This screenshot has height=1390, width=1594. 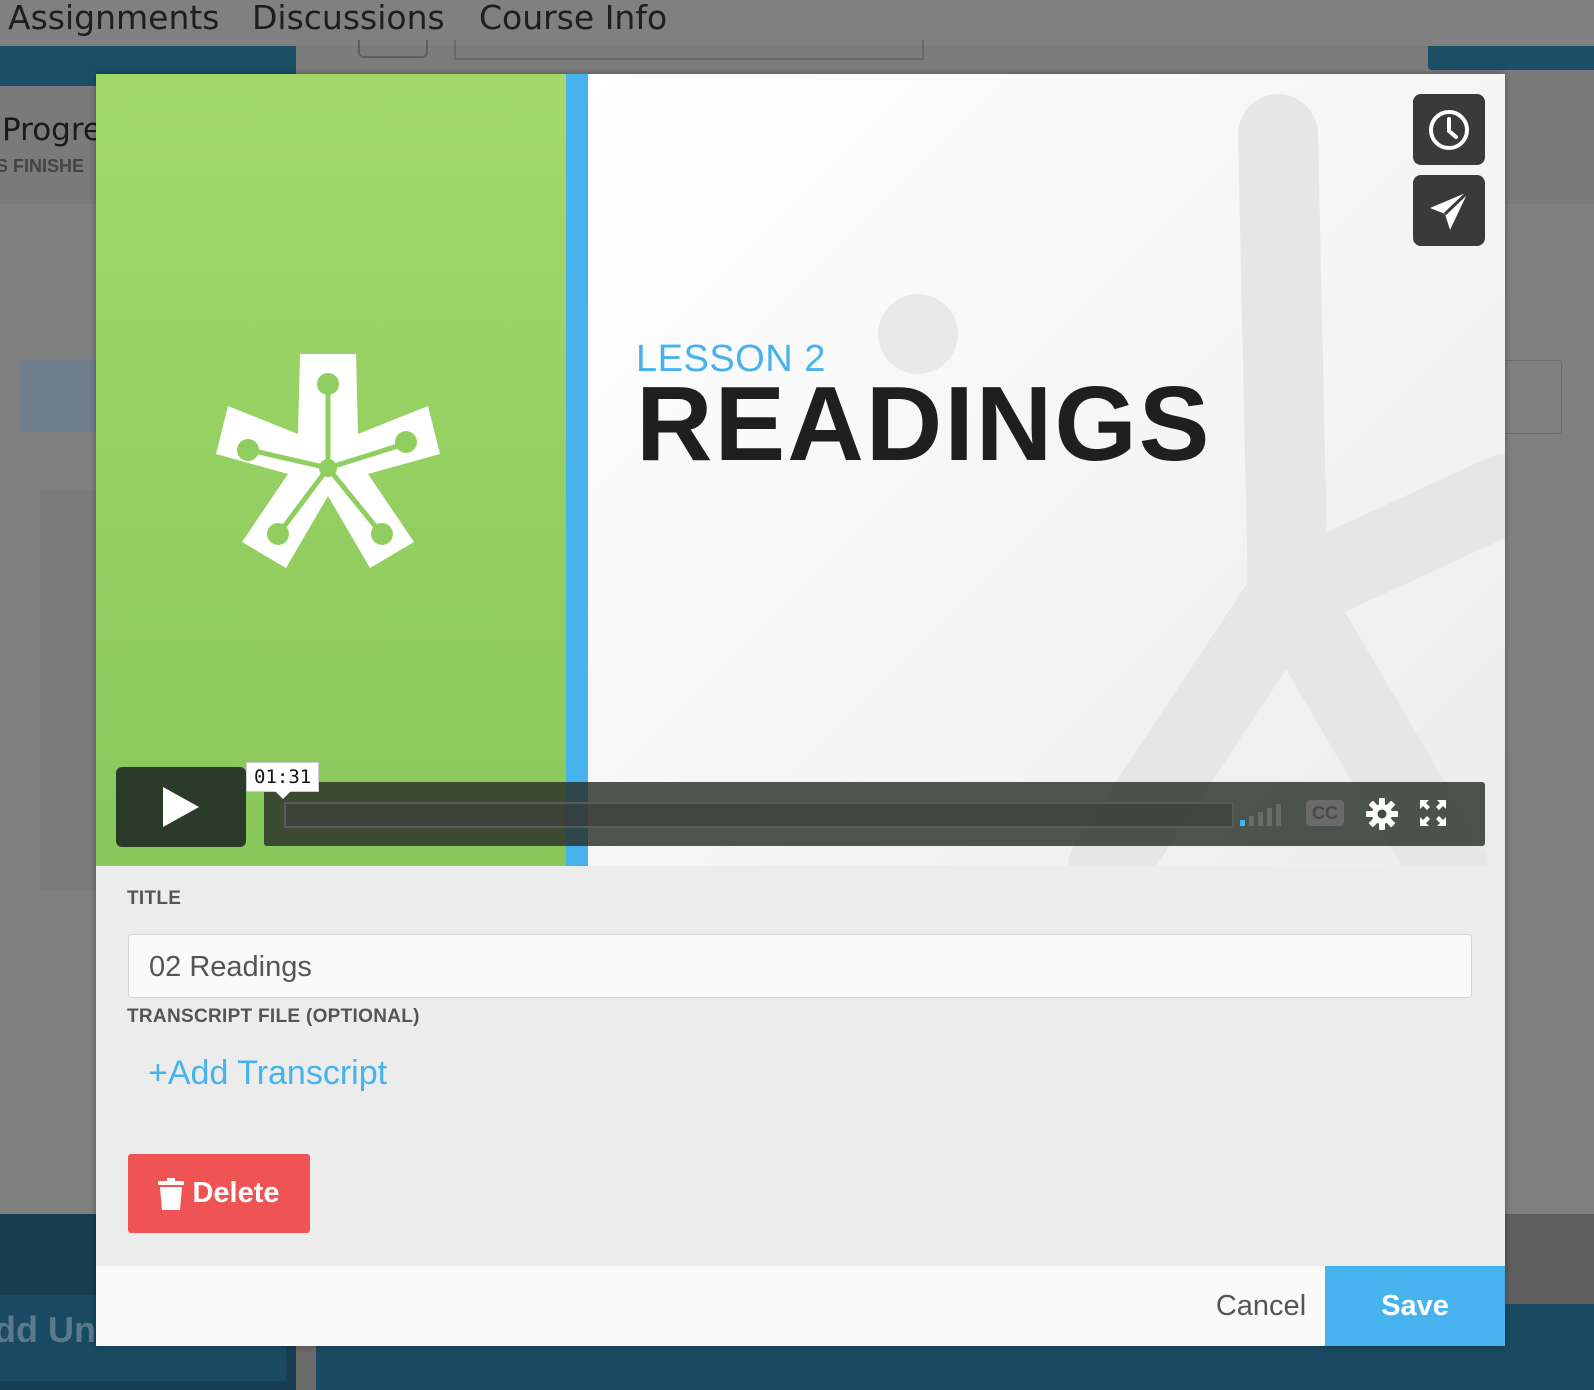 I want to click on nav-course-info: Course Info, so click(x=573, y=18).